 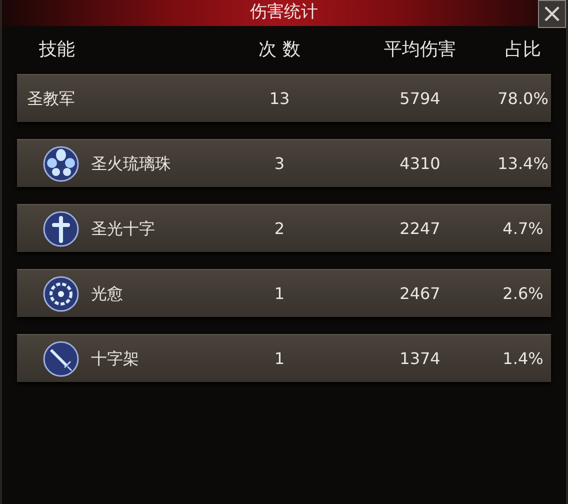 What do you see at coordinates (131, 163) in the screenshot?
I see `skill-name: 圣火琉璃珠` at bounding box center [131, 163].